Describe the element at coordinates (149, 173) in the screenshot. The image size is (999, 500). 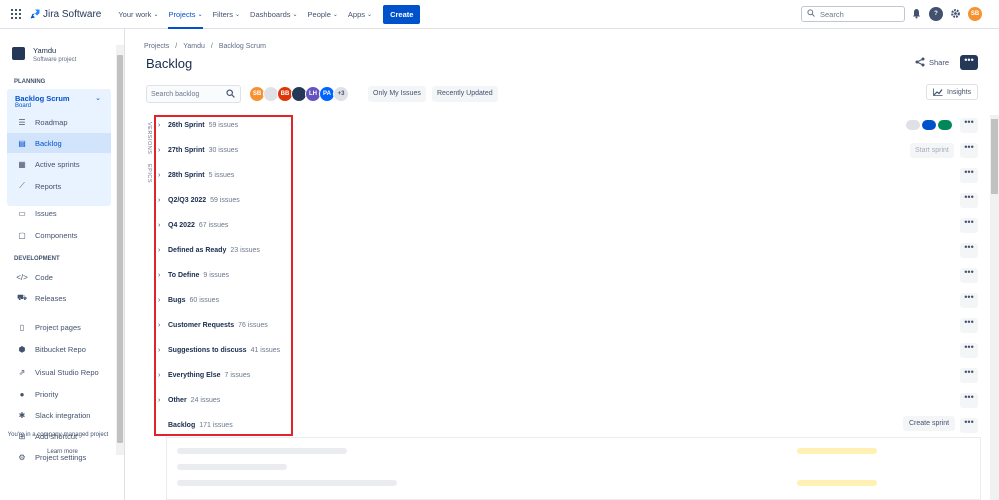
I see `epics-tab: EPICS` at that location.